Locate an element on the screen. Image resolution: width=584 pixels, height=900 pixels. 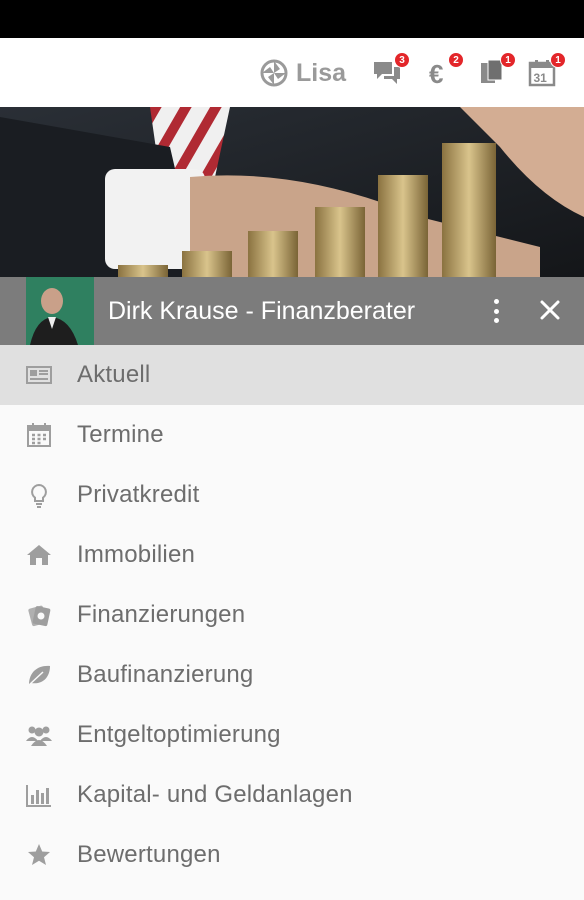
menu-item-kapital-geldanlagen: Kapital- und Geldanlagen is located at coordinates (292, 795).